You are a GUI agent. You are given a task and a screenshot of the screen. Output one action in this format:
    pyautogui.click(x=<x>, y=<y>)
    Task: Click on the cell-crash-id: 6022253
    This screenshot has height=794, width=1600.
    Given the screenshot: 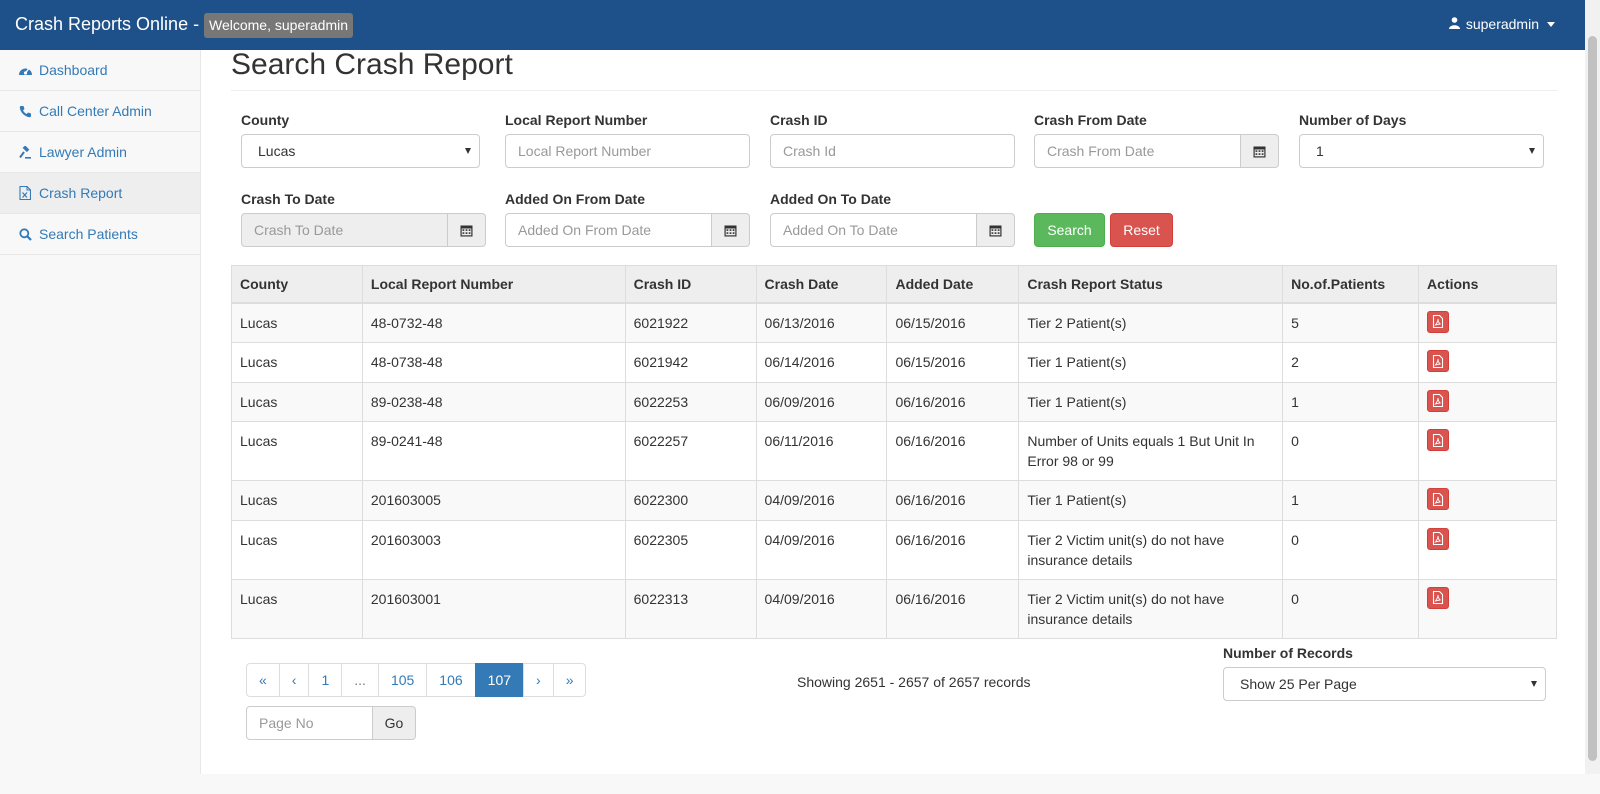 What is the action you would take?
    pyautogui.click(x=690, y=401)
    